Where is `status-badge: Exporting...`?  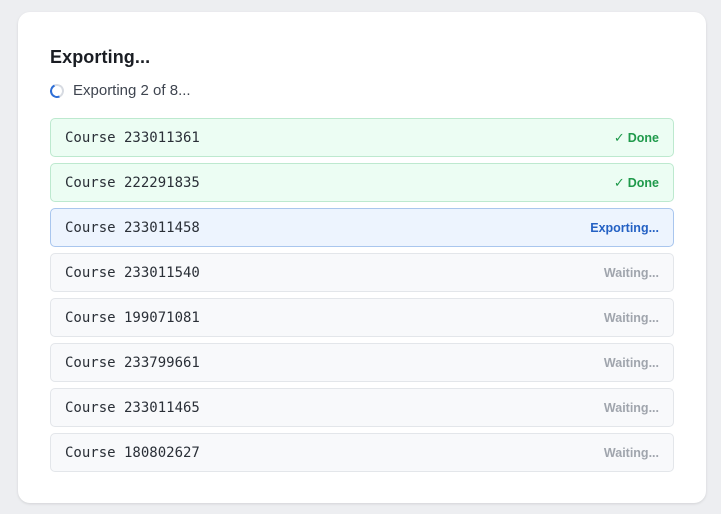 status-badge: Exporting... is located at coordinates (624, 228).